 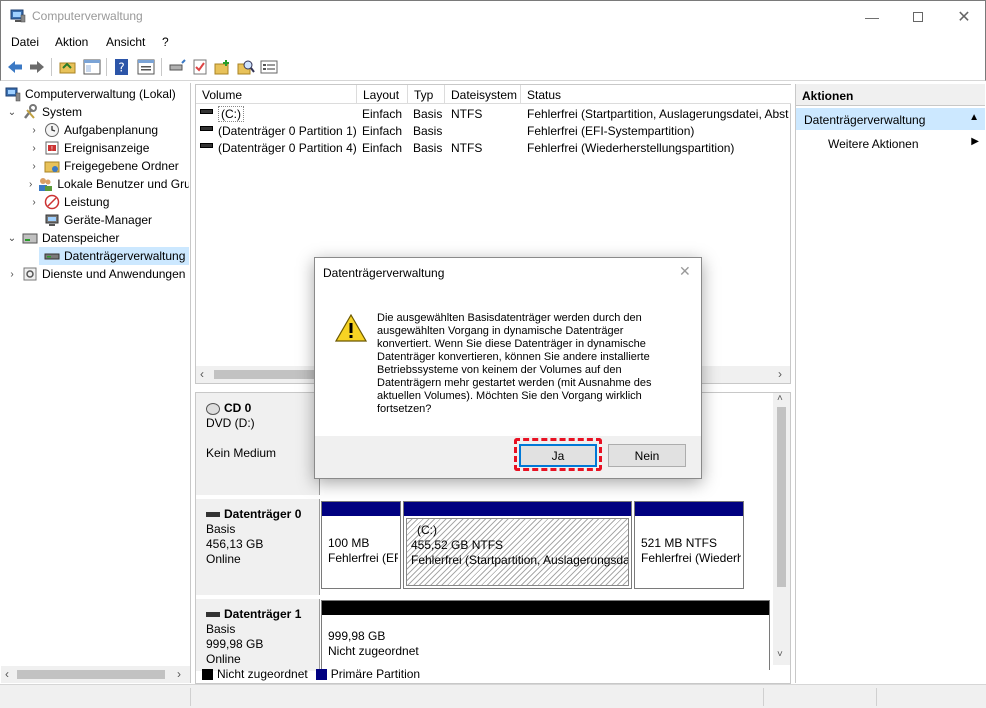 What do you see at coordinates (373, 651) in the screenshot?
I see `partition-status: Nicht zugeordnet` at bounding box center [373, 651].